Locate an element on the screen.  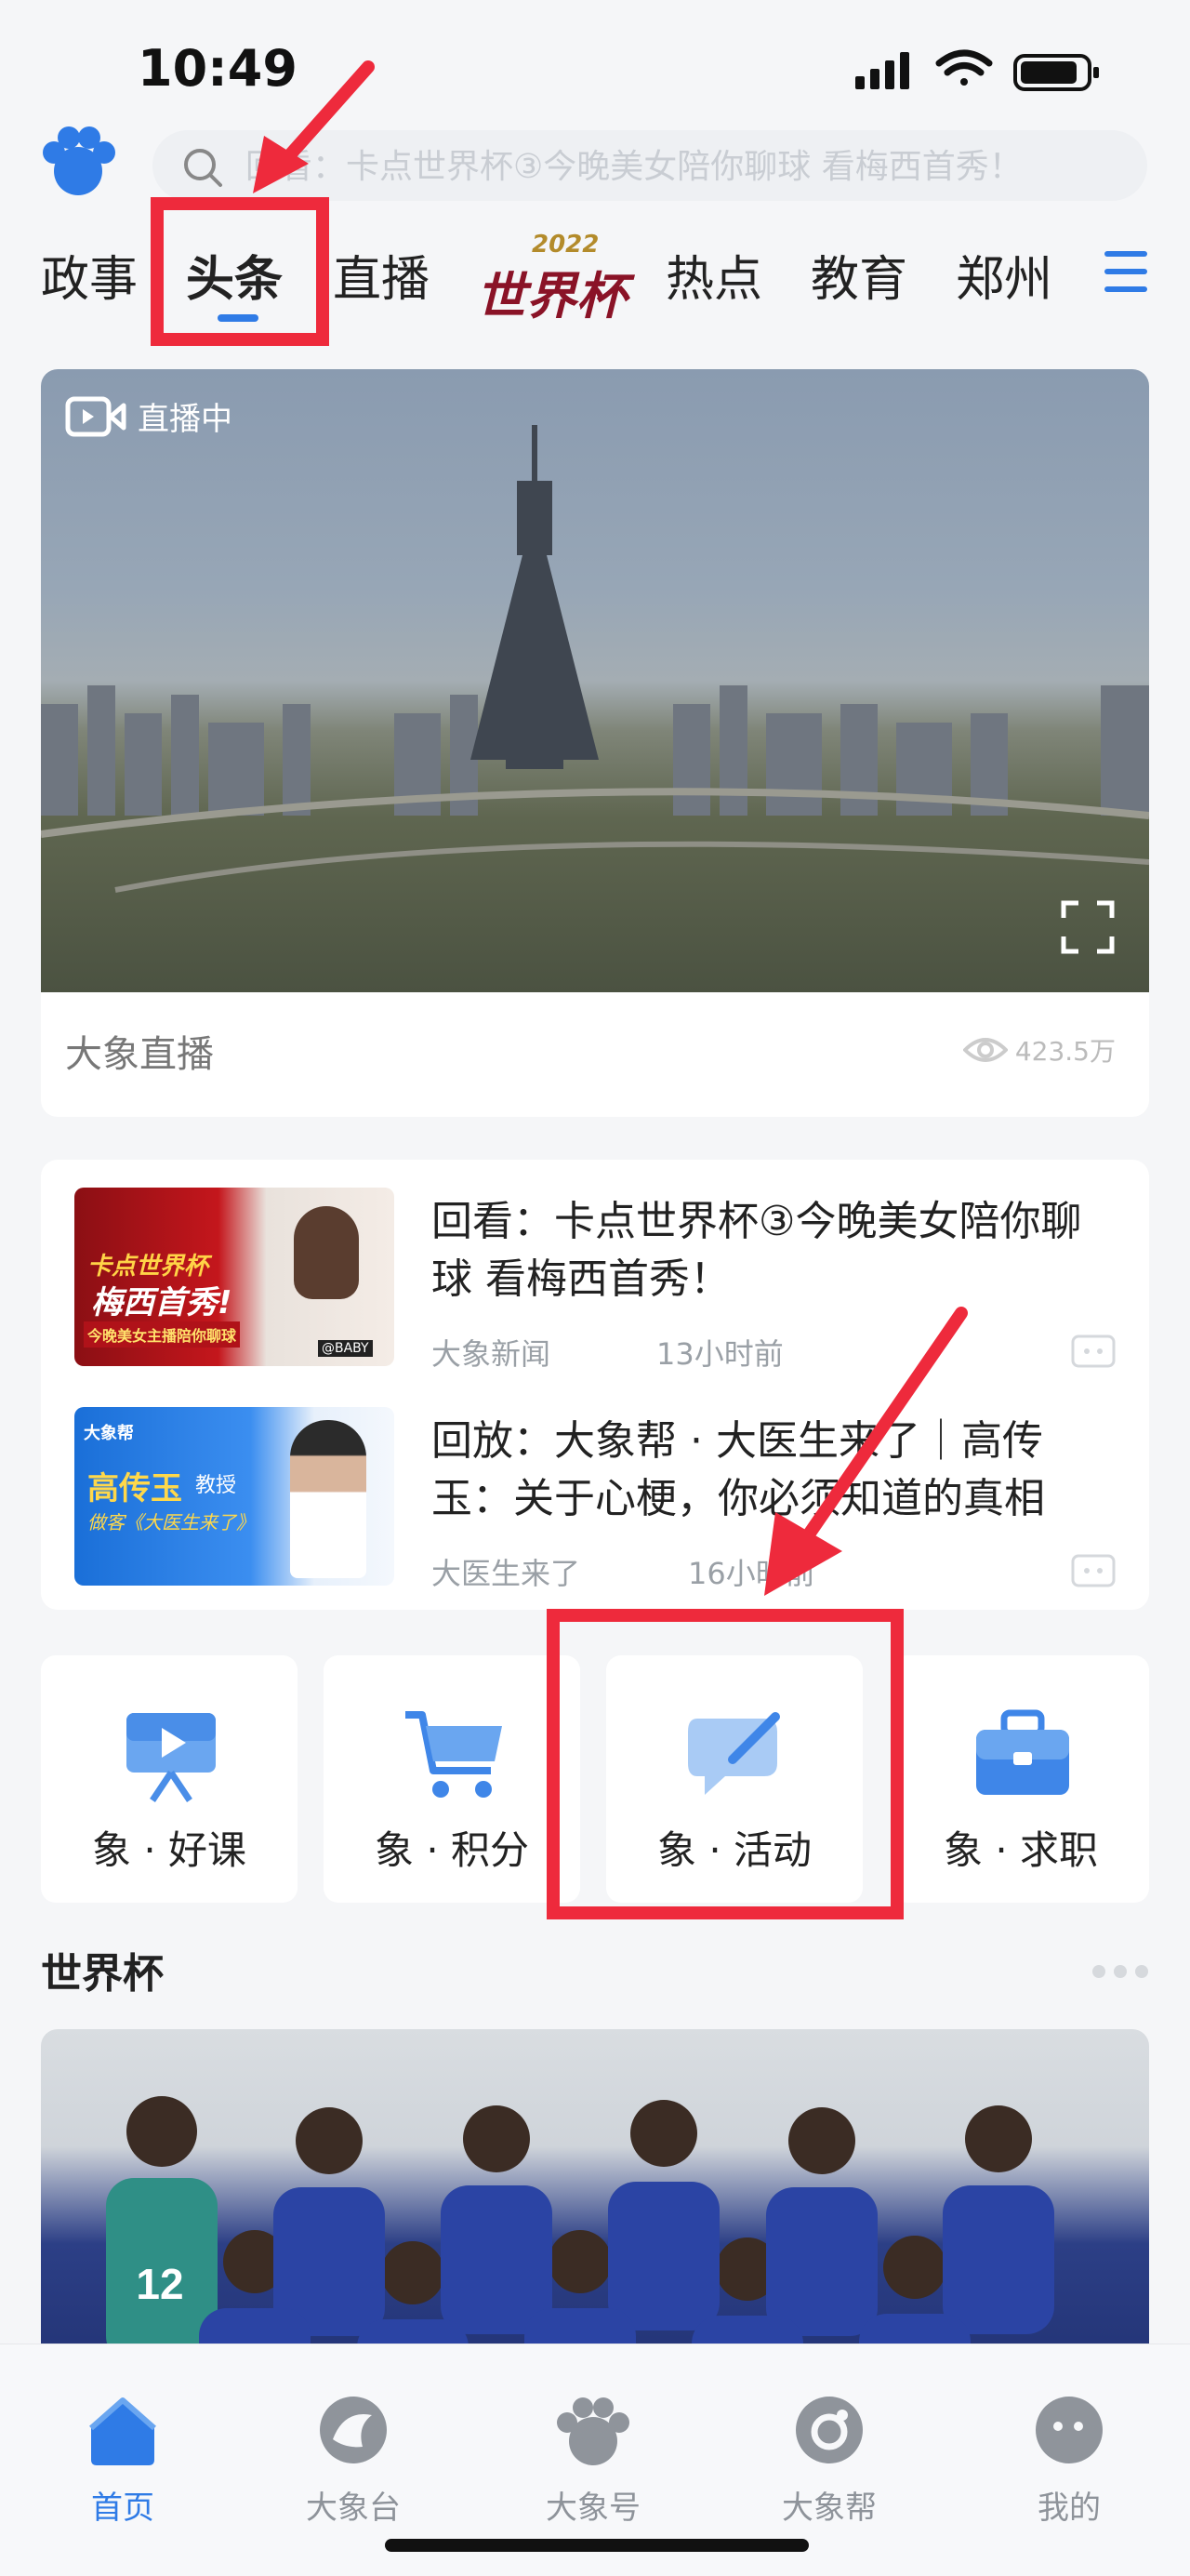
service-hao-ke: 象 · 好课 is located at coordinates (169, 1779).